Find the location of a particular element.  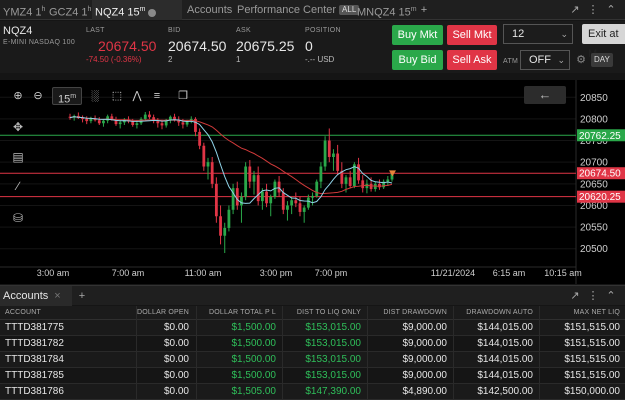

tab-gcz4: GCZ4 1h is located at coordinates (68, 10).